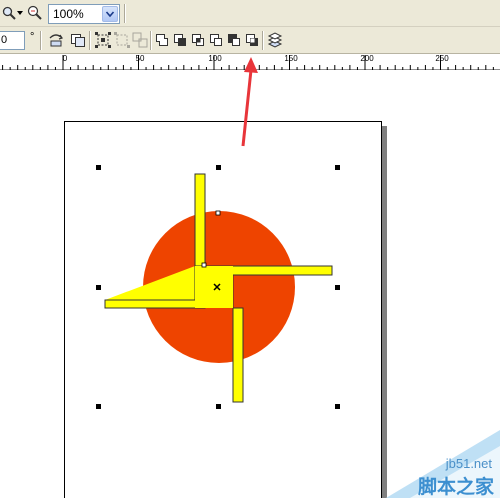 The image size is (500, 498). What do you see at coordinates (468, 463) in the screenshot?
I see `watermark-site: jb51.net` at bounding box center [468, 463].